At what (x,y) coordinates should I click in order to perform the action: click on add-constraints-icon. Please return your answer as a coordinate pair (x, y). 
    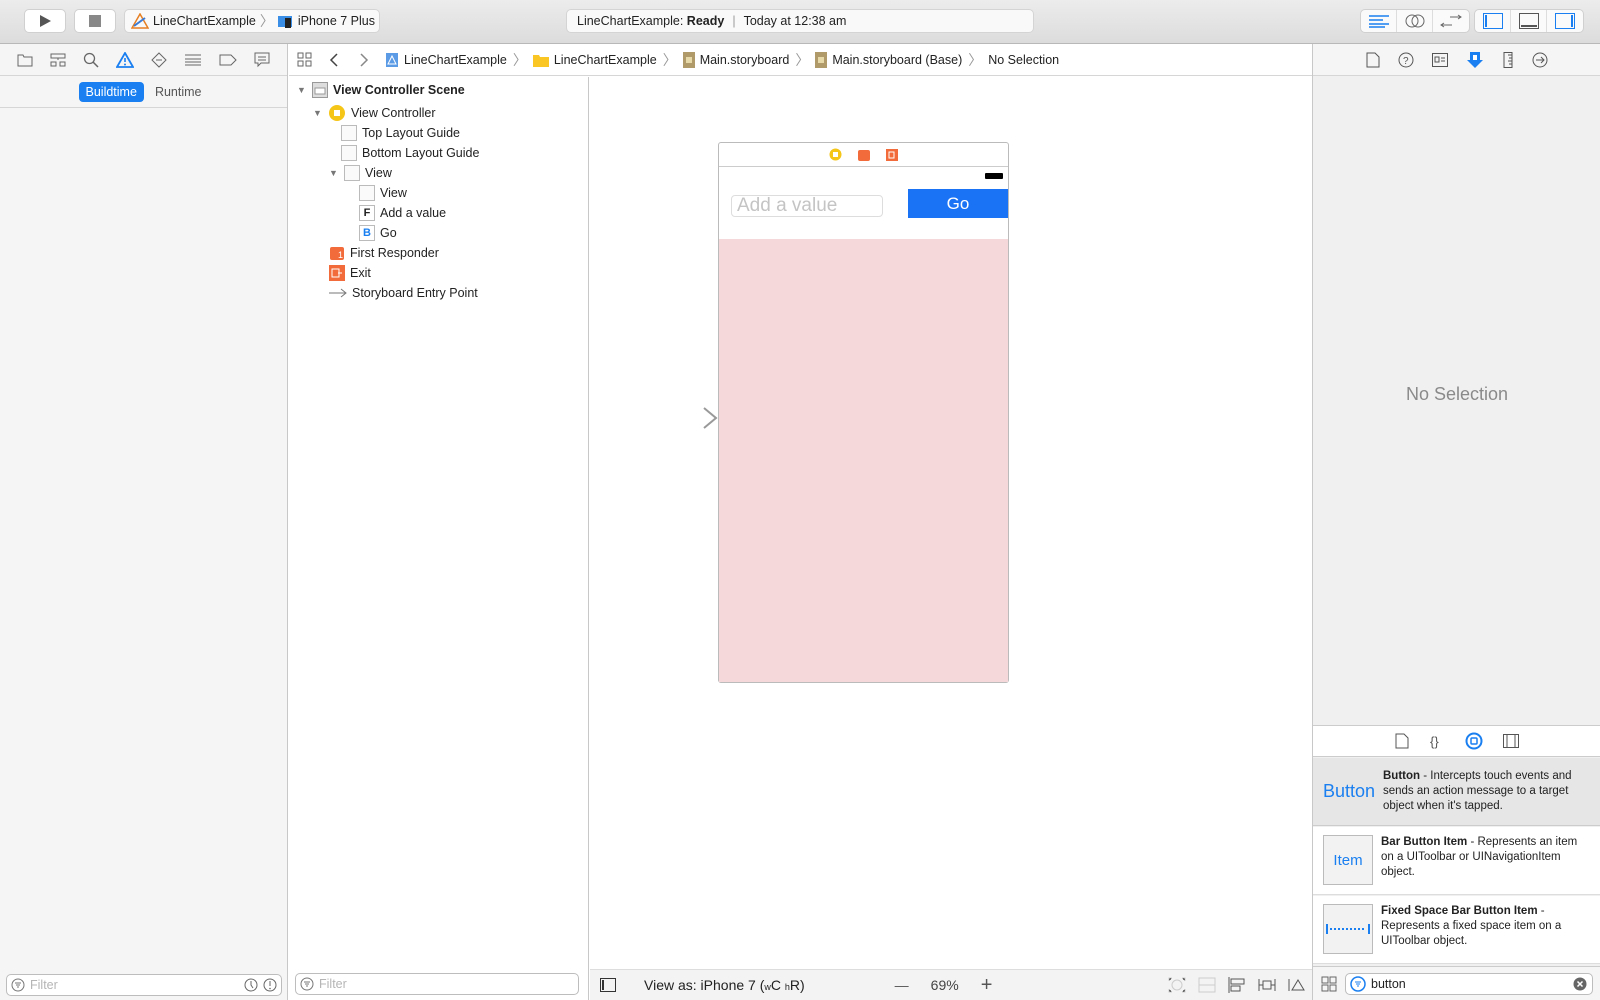
    Looking at the image, I should click on (1267, 985).